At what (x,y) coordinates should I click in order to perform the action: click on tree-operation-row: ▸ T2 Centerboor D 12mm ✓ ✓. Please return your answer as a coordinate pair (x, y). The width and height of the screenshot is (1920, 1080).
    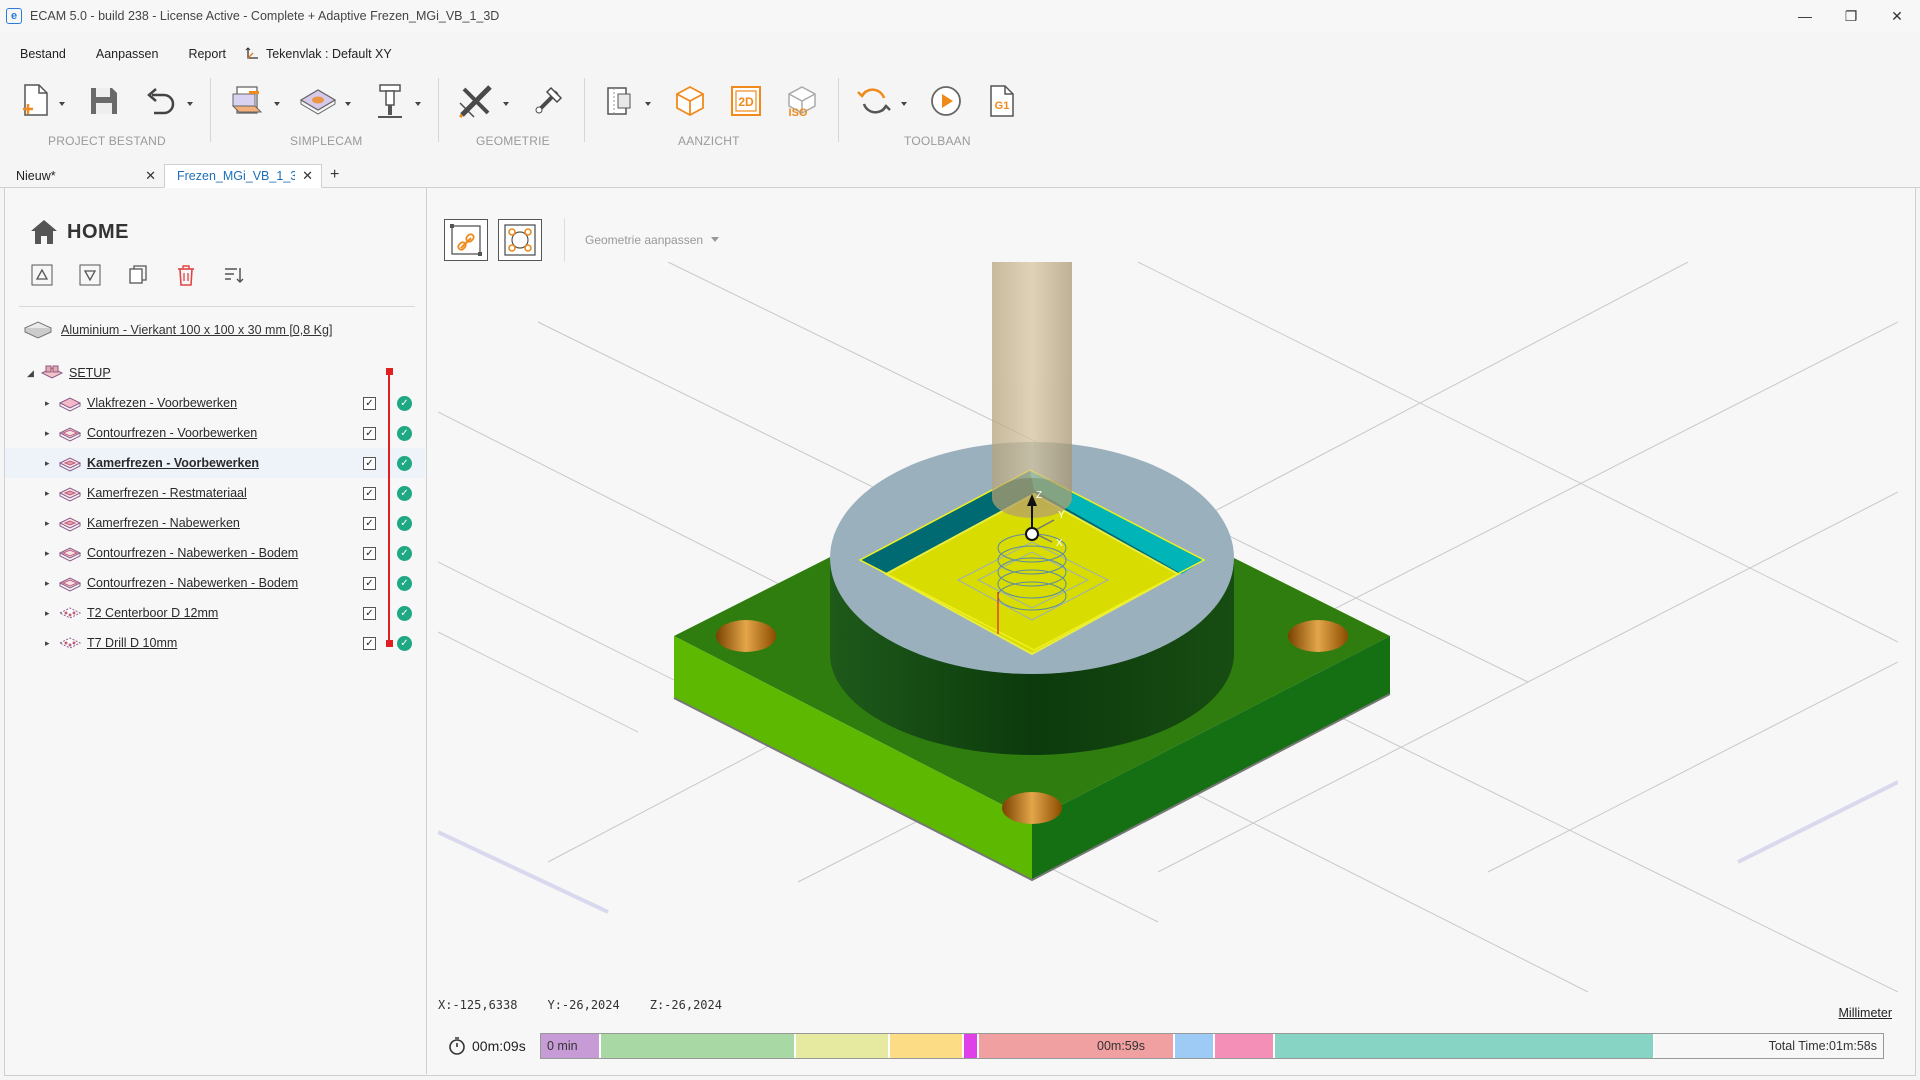
    Looking at the image, I should click on (215, 613).